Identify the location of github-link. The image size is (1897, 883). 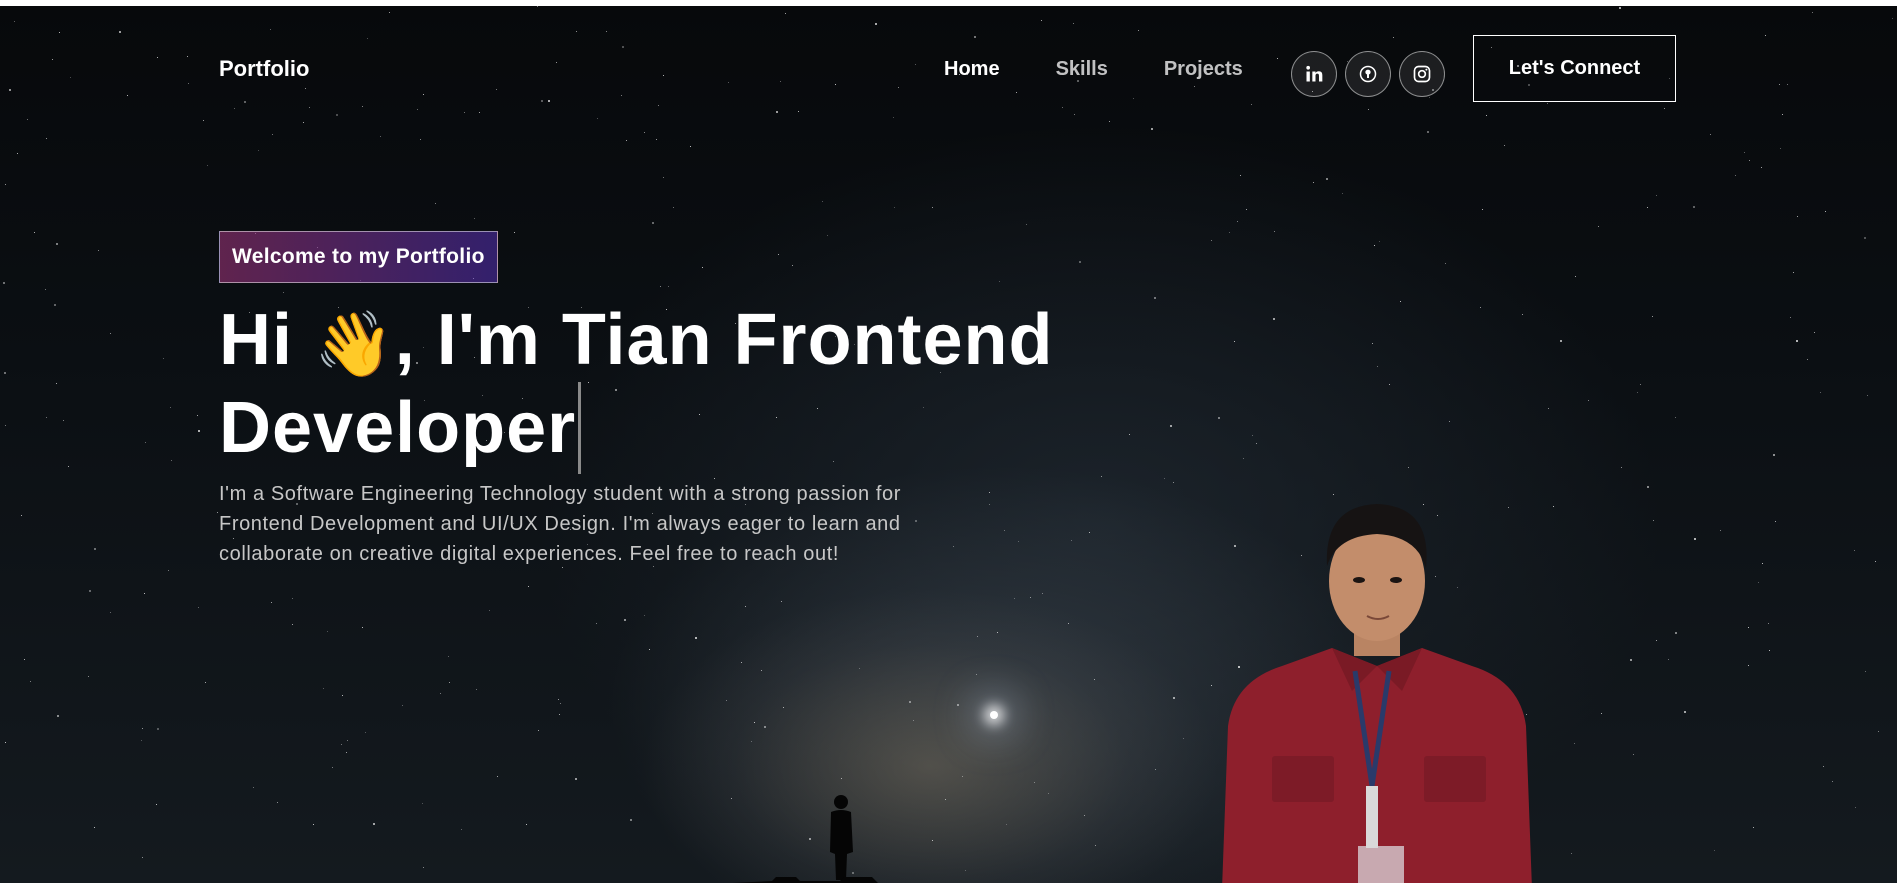
(1368, 74).